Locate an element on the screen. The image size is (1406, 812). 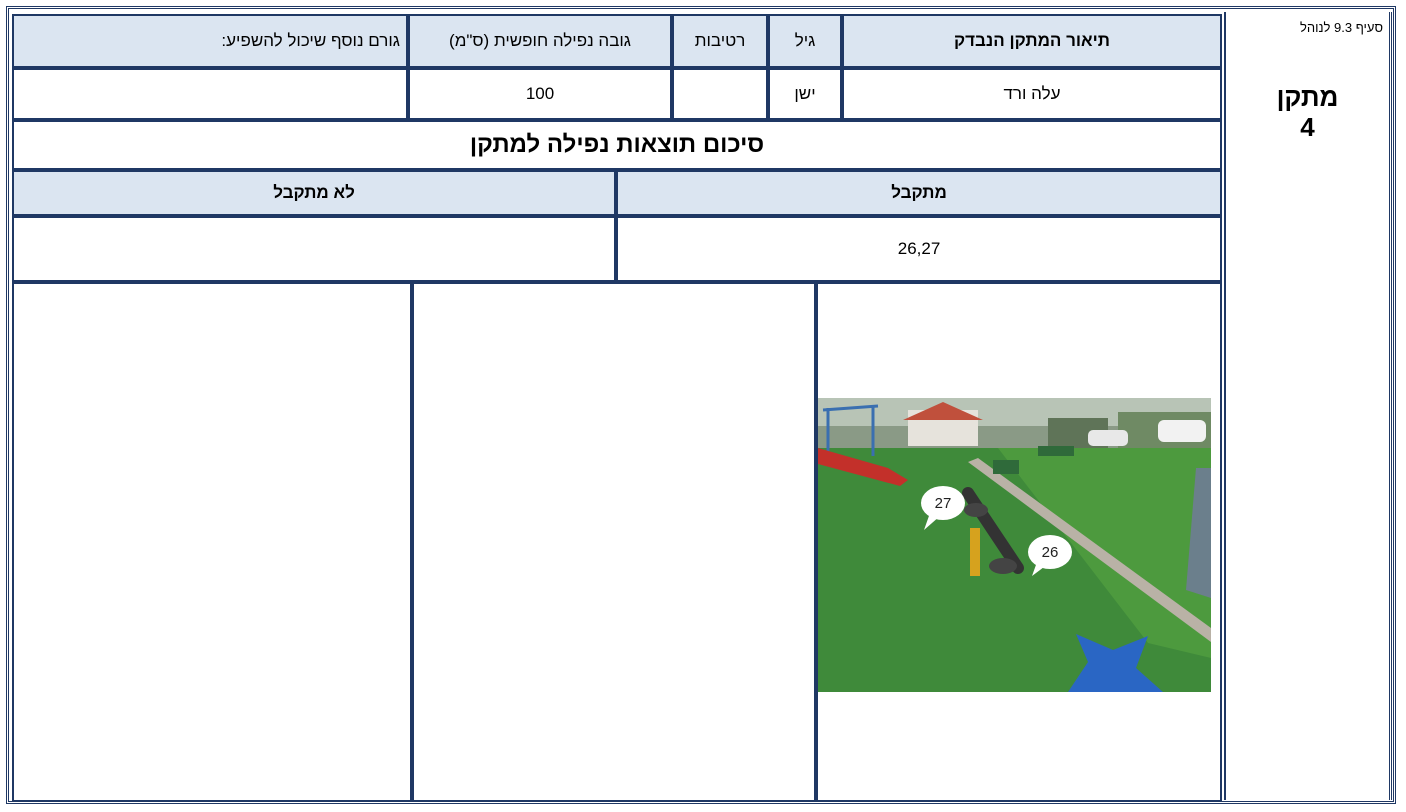
header-moisture: רטיבות is located at coordinates (720, 41).